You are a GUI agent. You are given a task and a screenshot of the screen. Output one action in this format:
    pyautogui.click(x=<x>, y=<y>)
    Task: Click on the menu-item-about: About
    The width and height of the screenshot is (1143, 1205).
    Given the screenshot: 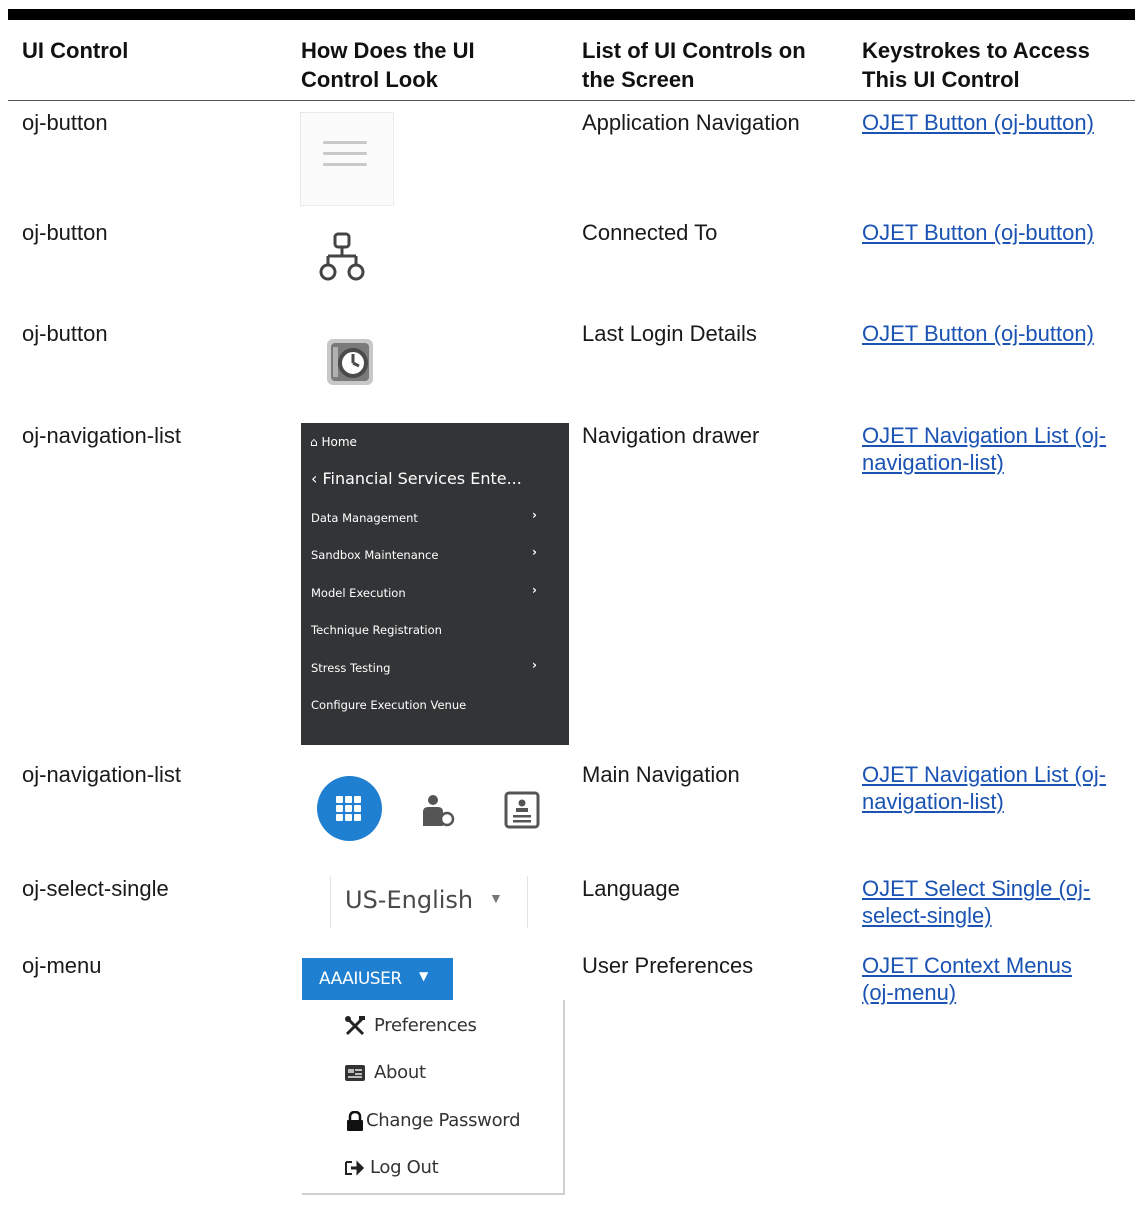 What is the action you would take?
    pyautogui.click(x=385, y=1072)
    